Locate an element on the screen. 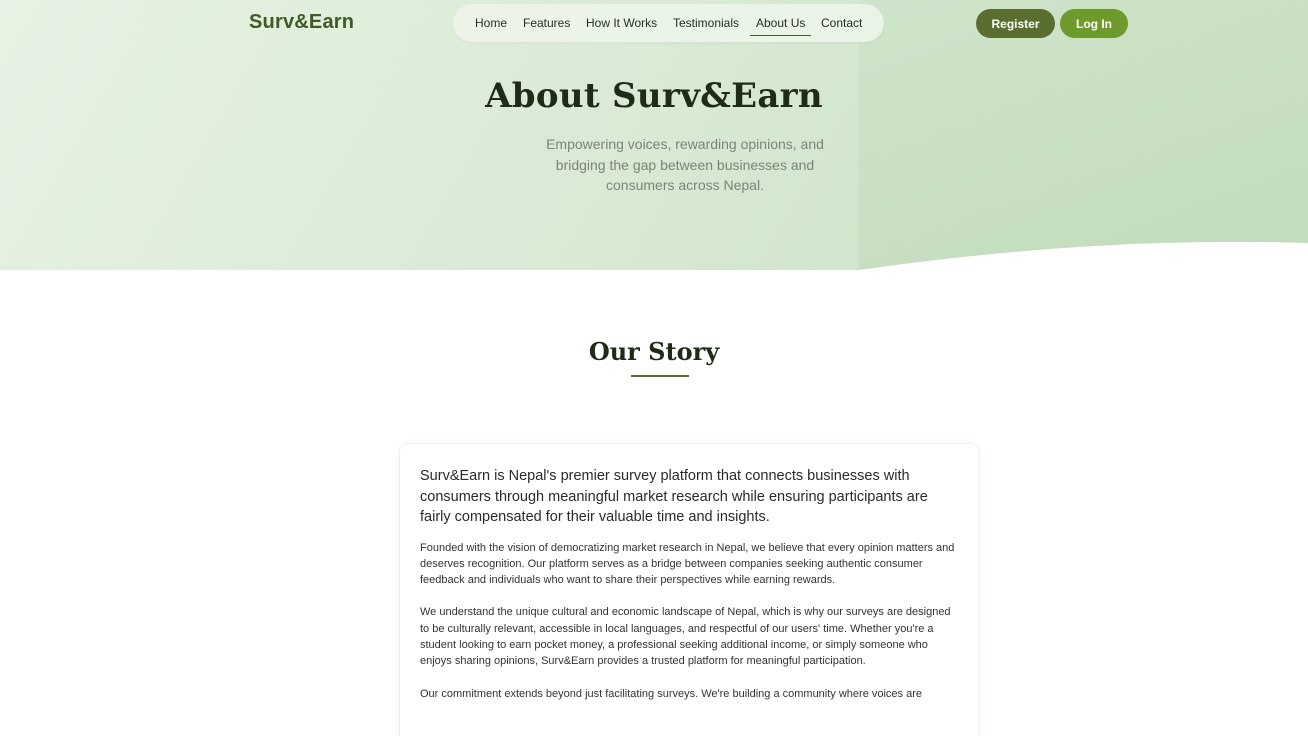 The width and height of the screenshot is (1308, 736). register-button: Register is located at coordinates (1015, 23).